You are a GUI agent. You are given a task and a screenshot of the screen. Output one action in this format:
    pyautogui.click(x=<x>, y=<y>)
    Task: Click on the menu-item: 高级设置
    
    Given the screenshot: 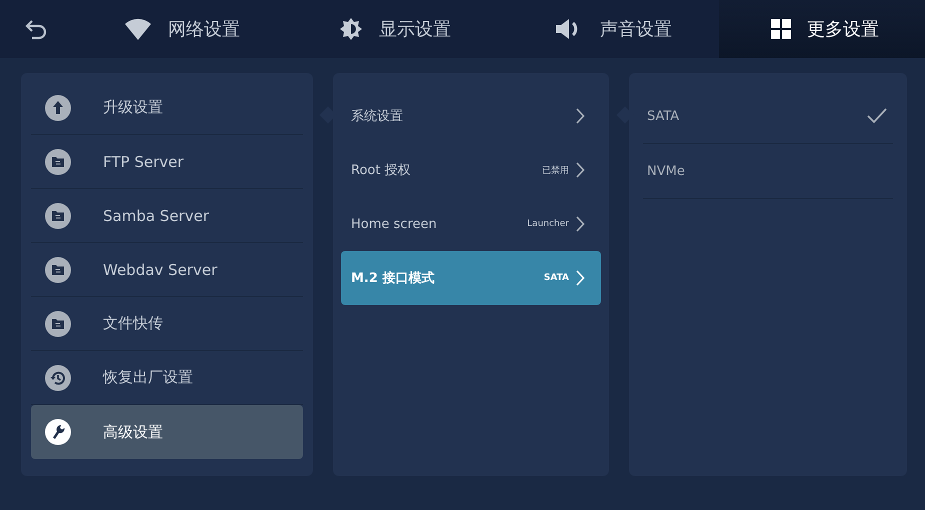 What is the action you would take?
    pyautogui.click(x=167, y=432)
    